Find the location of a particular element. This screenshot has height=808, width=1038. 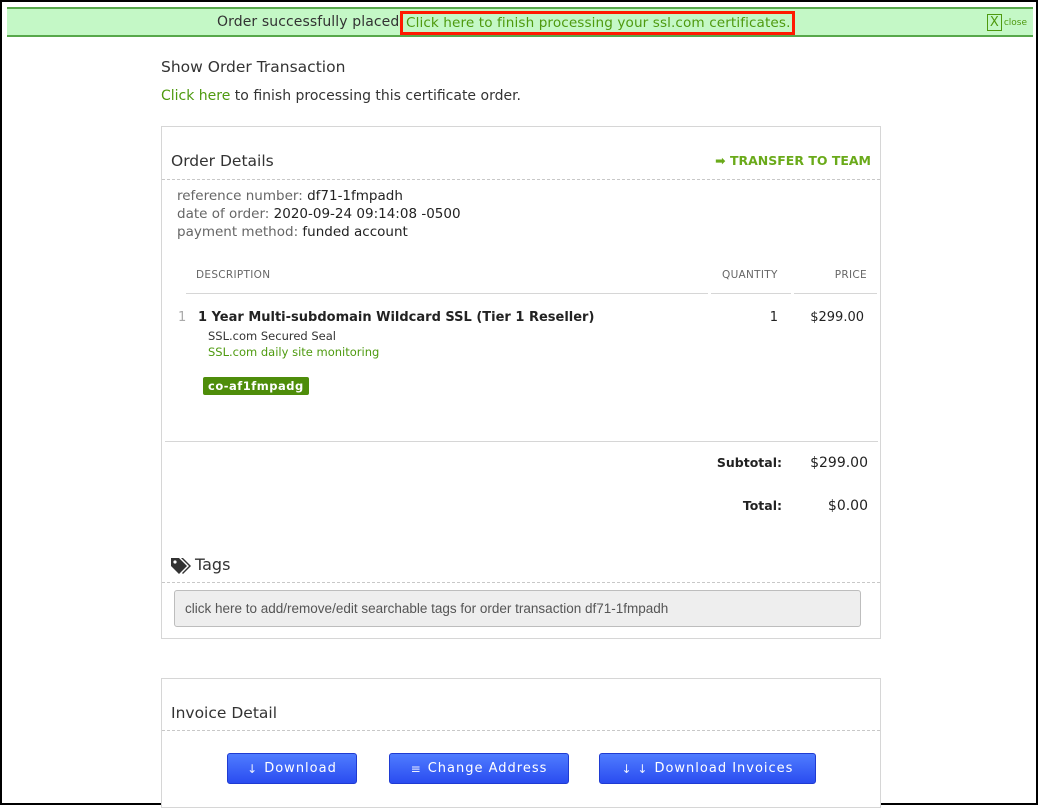

list-icon: ≡ is located at coordinates (416, 768).